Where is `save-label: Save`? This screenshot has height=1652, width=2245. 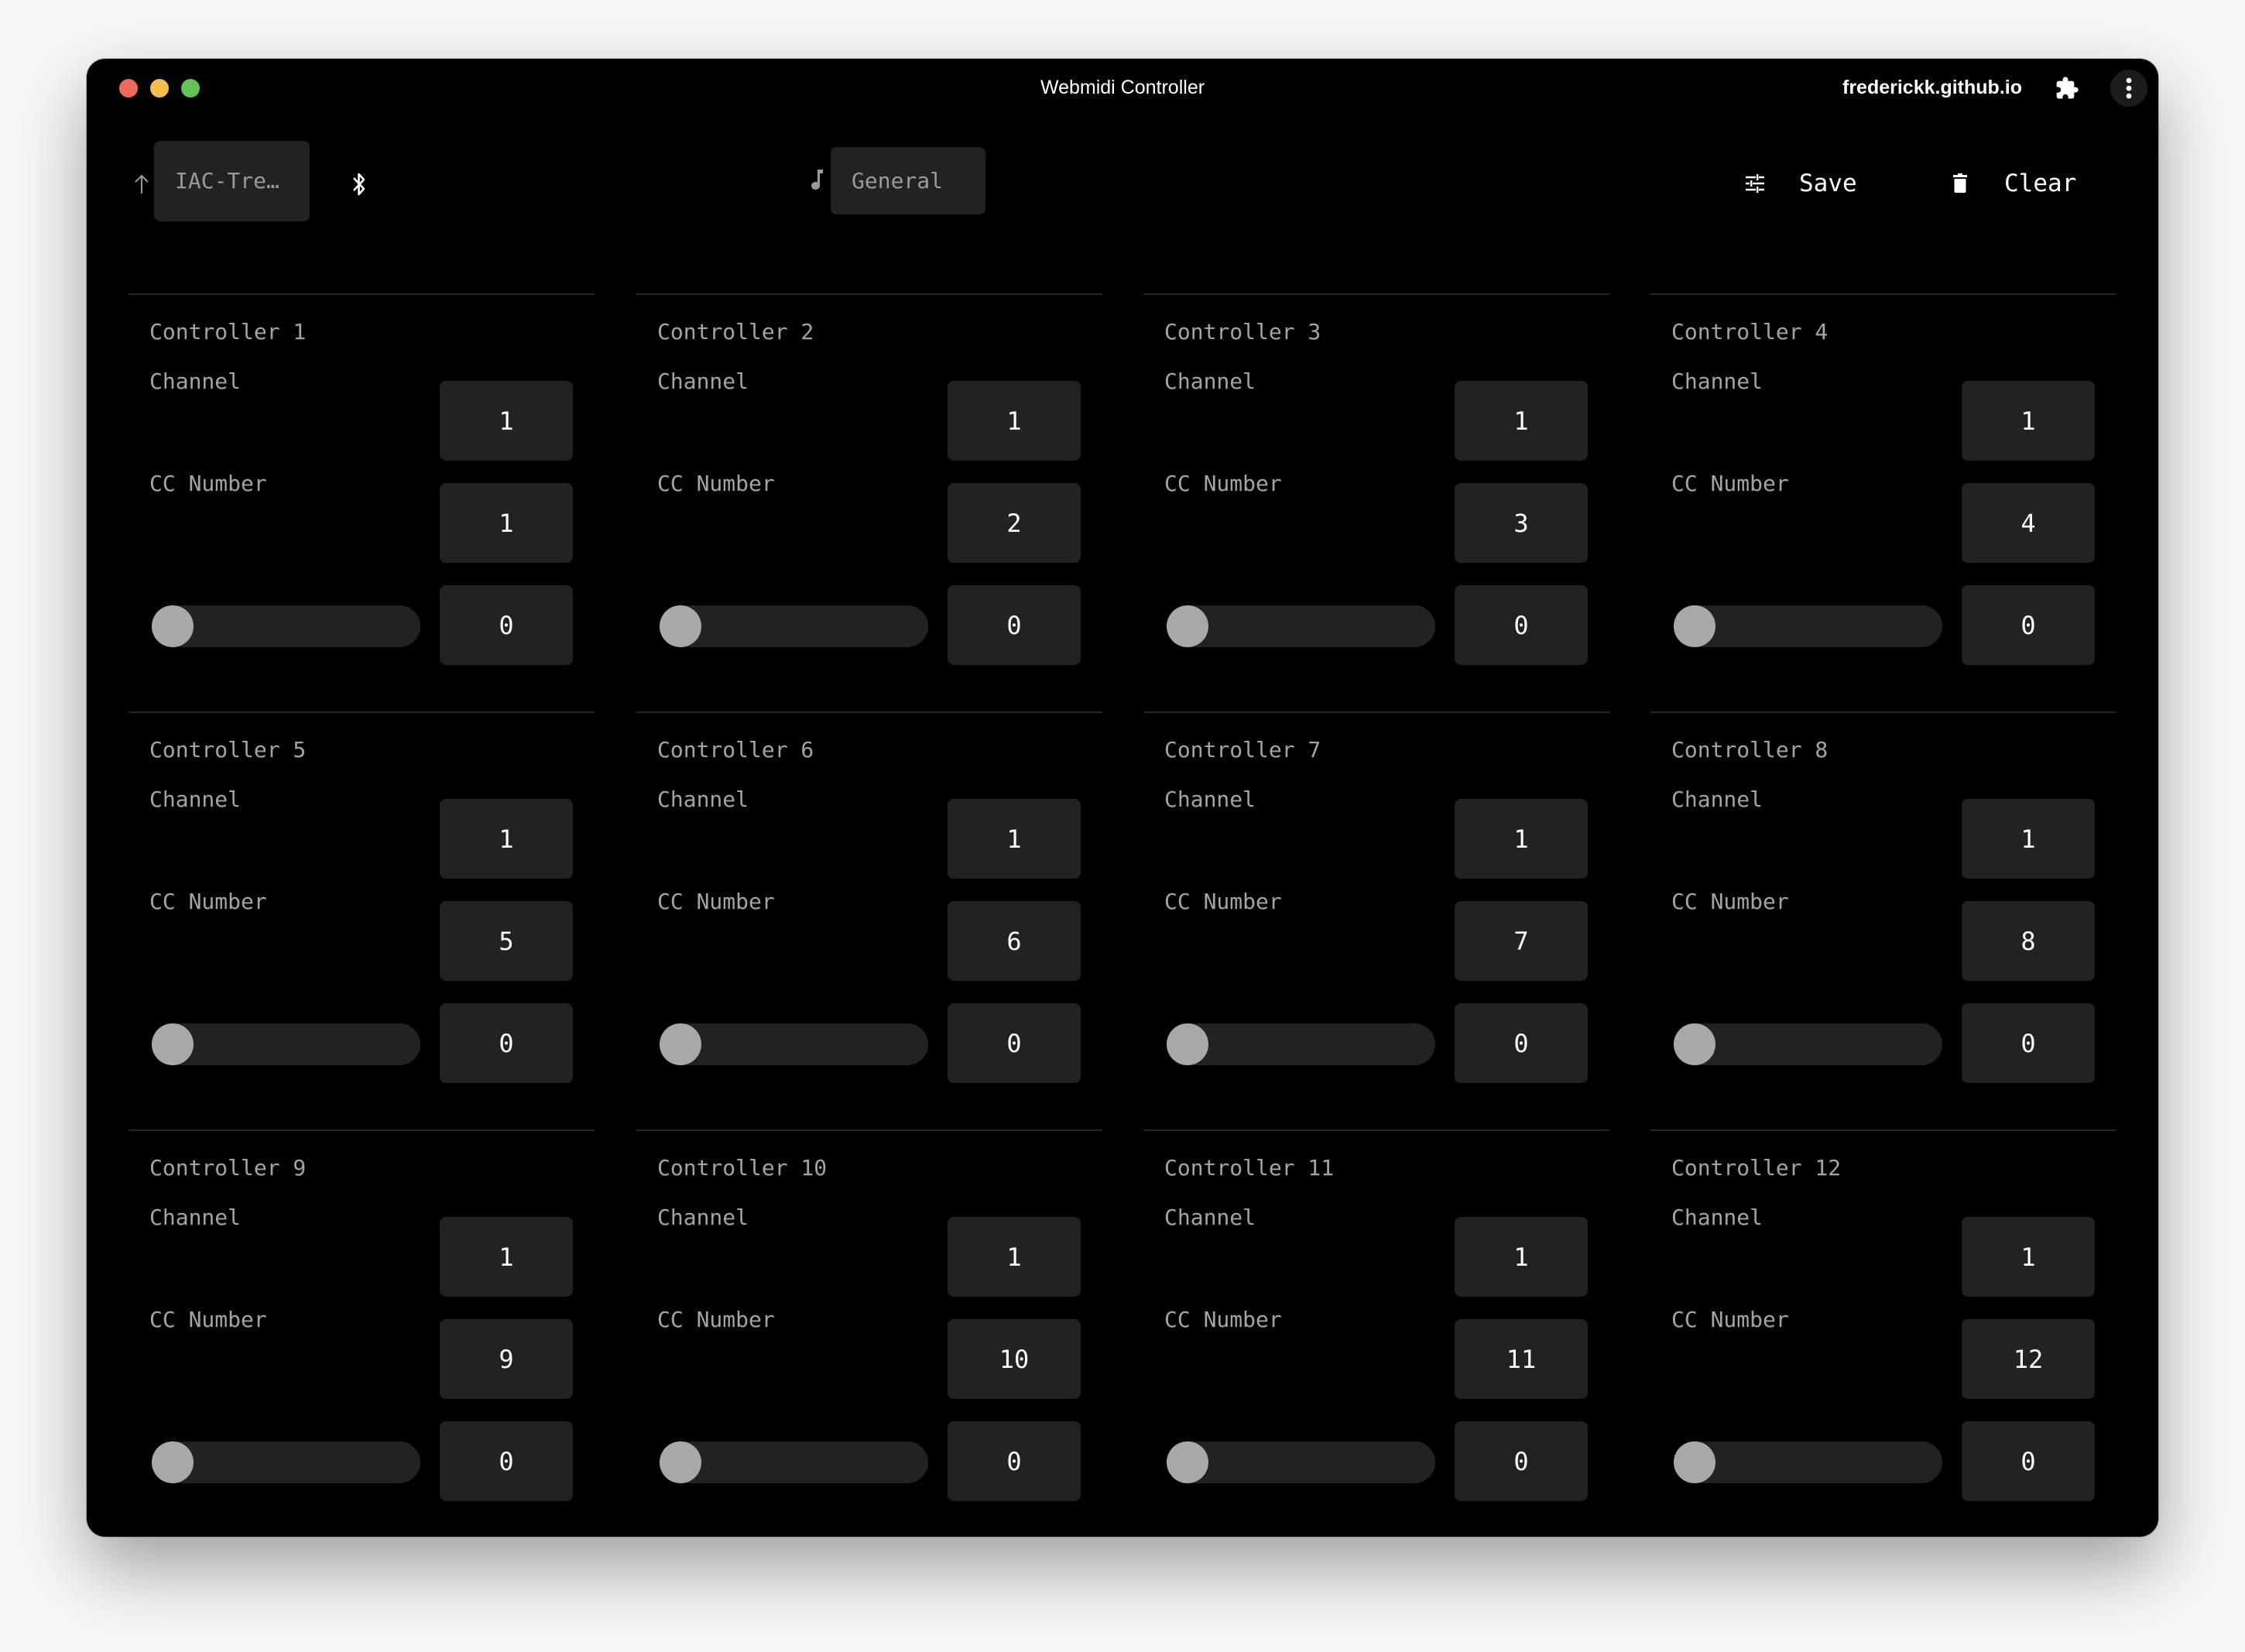 save-label: Save is located at coordinates (1828, 183).